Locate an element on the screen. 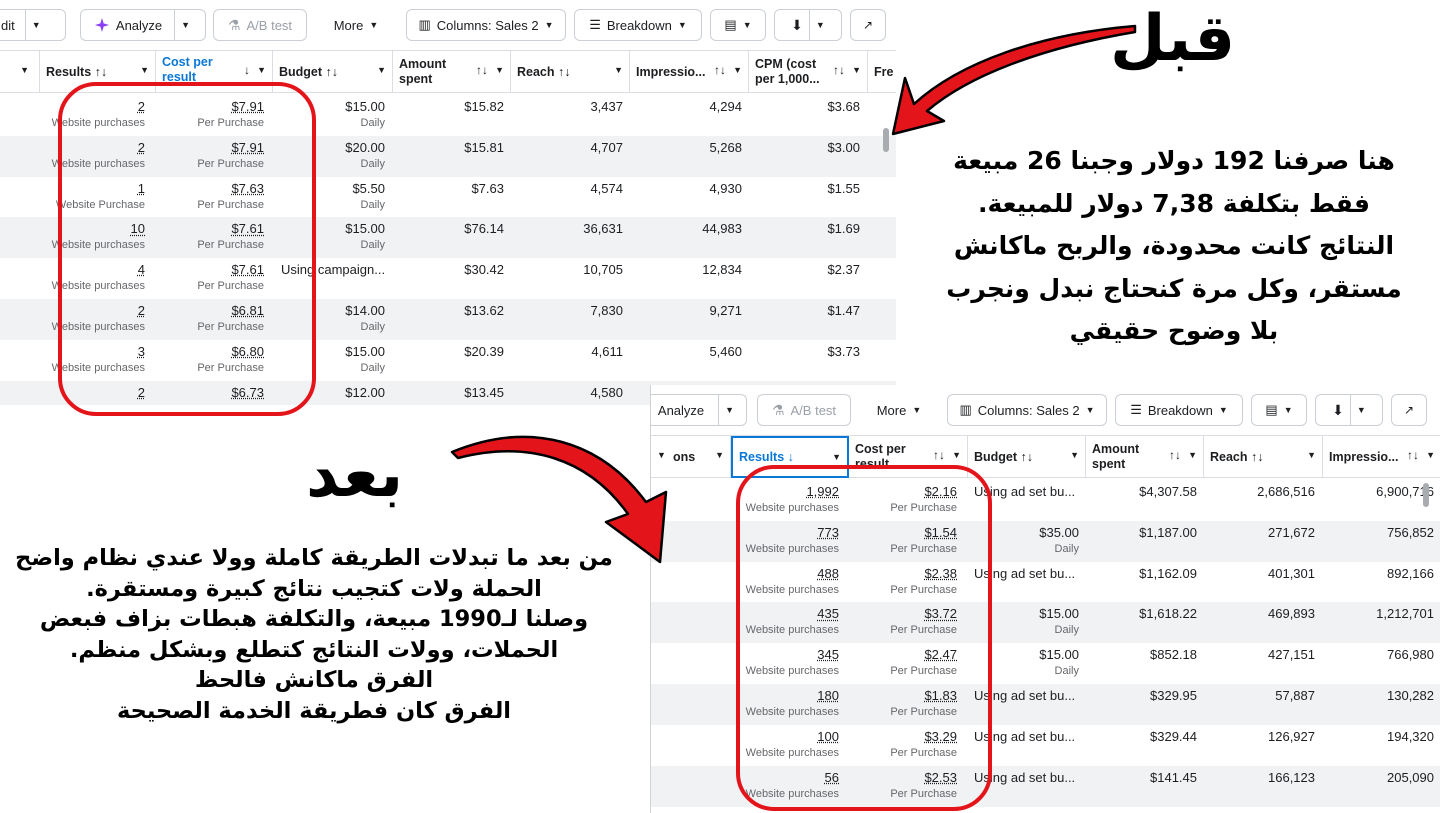 This screenshot has width=1440, height=813. before-line: بلا وضوح حقيقي is located at coordinates (1174, 330).